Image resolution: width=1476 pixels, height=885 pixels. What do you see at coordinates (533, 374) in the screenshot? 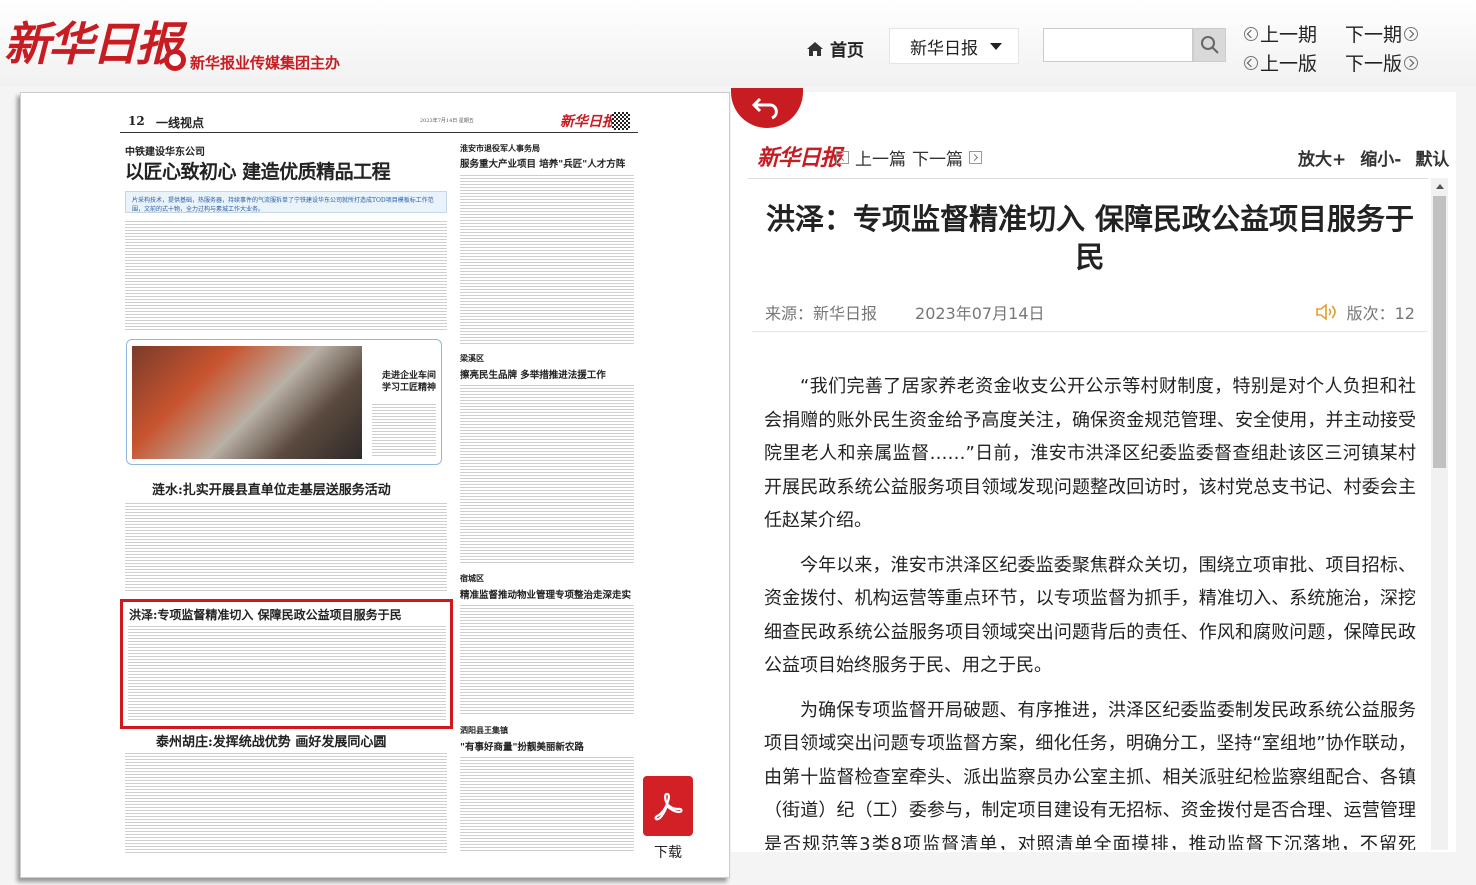
I see `article-headline: 擦亮民生品牌 多举措推进法援工作` at bounding box center [533, 374].